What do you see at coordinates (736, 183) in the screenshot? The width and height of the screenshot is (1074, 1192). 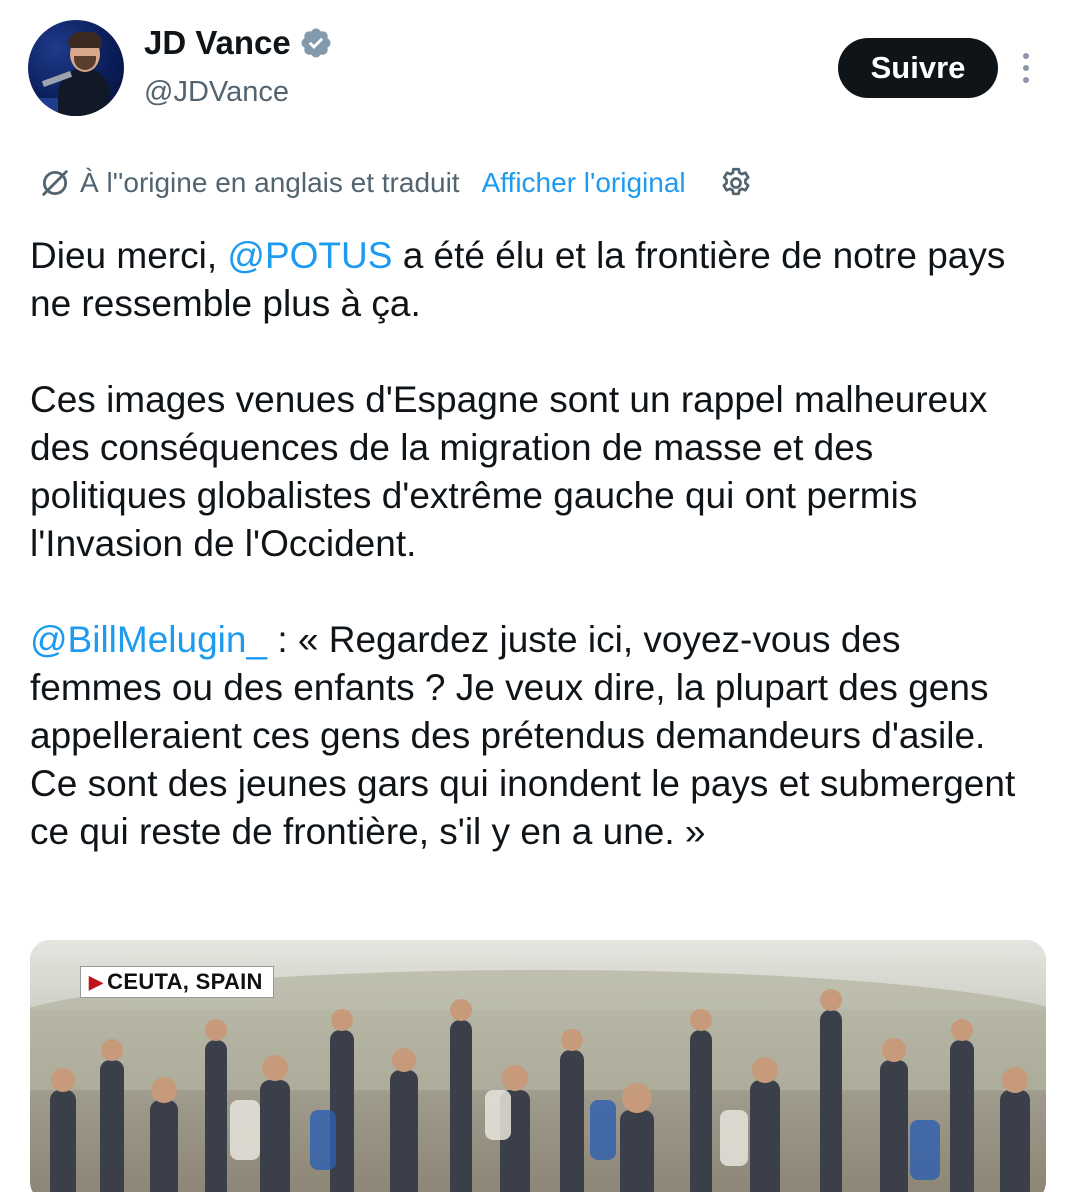 I see `gear-icon` at bounding box center [736, 183].